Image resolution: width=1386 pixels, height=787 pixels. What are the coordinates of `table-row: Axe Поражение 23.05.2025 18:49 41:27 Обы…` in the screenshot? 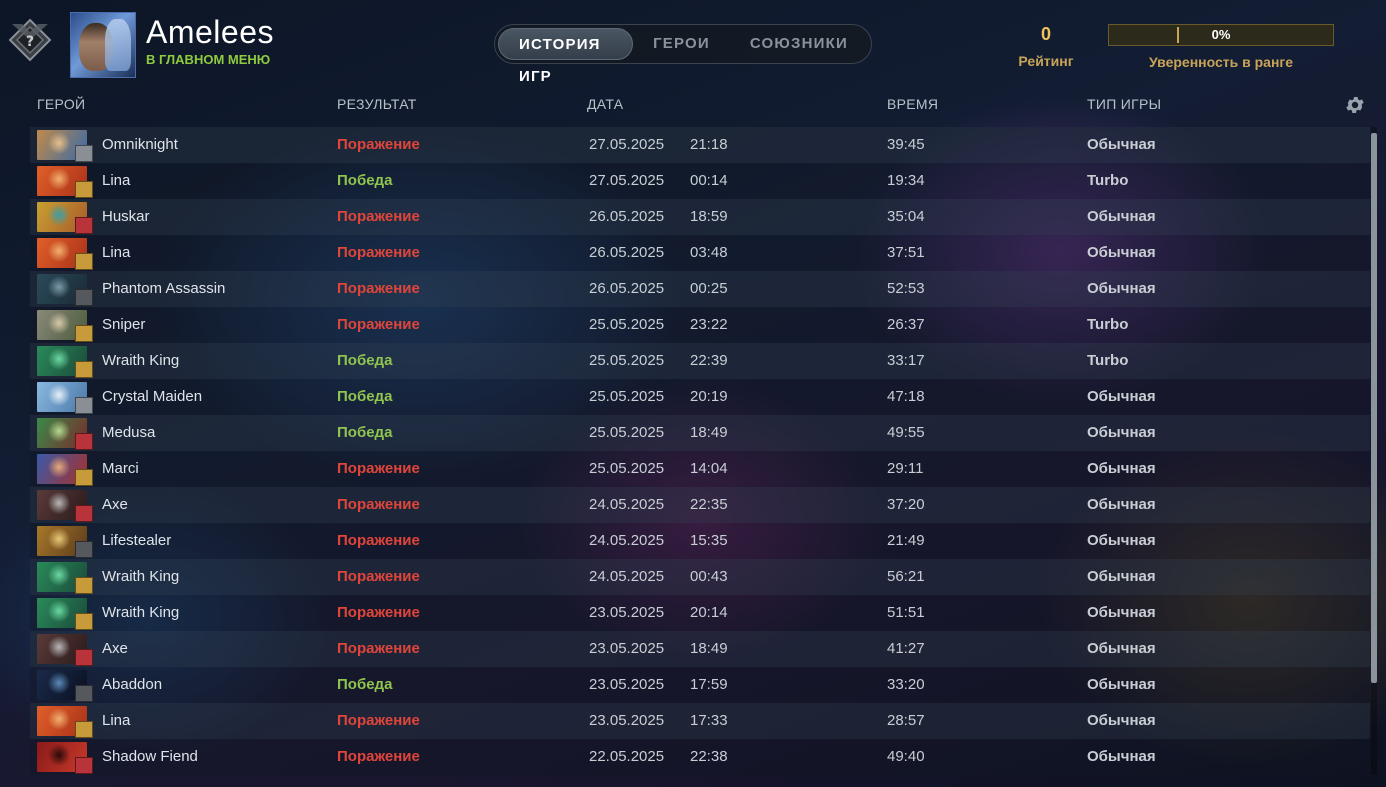 It's located at (700, 649).